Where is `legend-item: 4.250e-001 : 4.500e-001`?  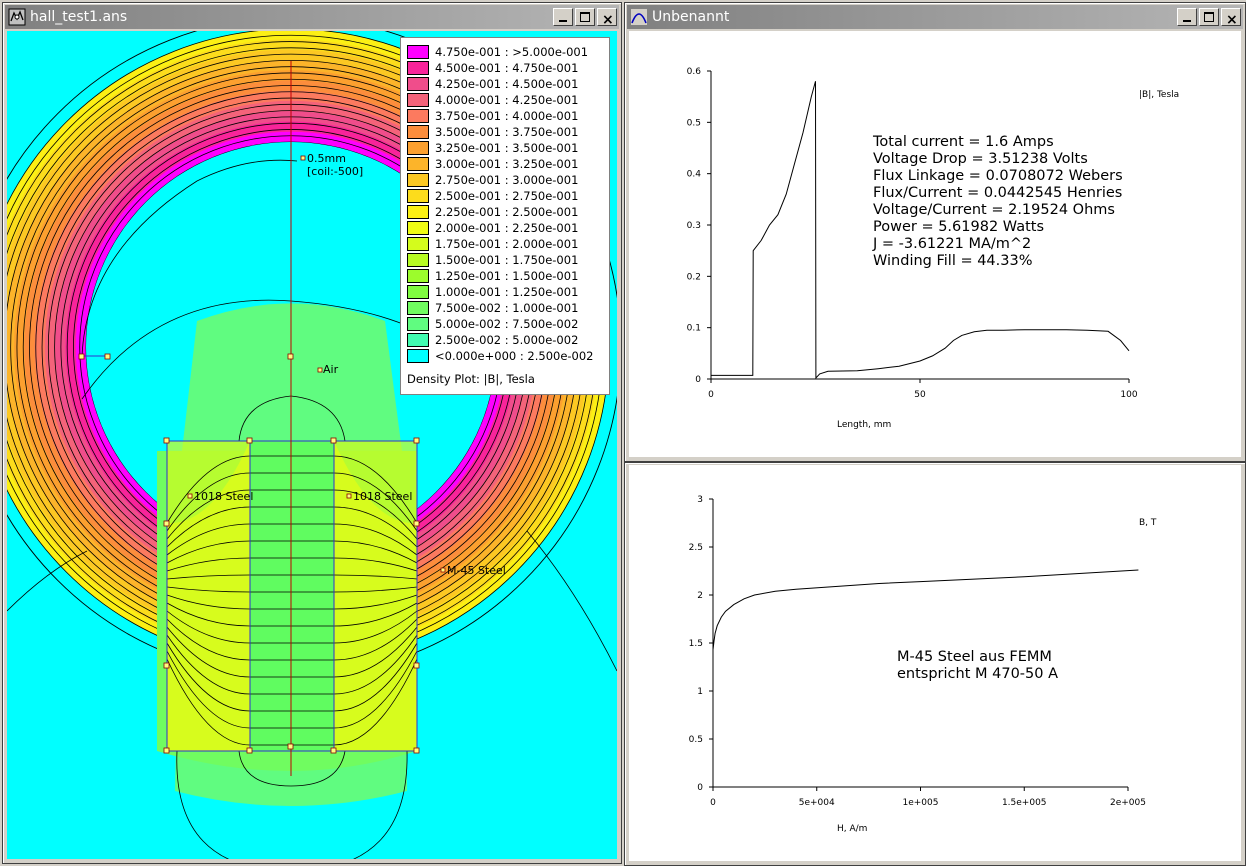 legend-item: 4.250e-001 : 4.500e-001 is located at coordinates (505, 84).